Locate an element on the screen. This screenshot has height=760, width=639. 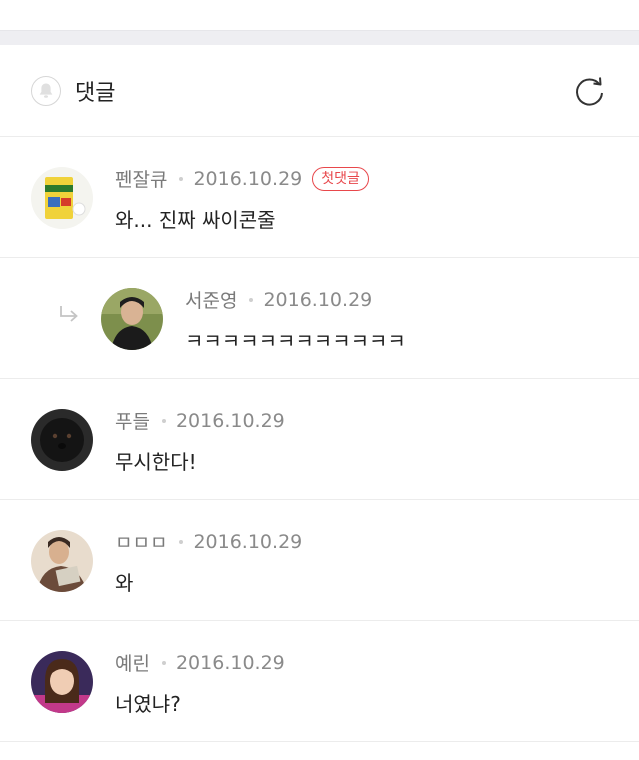
comment-meta: 푸들 2016.10.29 is located at coordinates (200, 420).